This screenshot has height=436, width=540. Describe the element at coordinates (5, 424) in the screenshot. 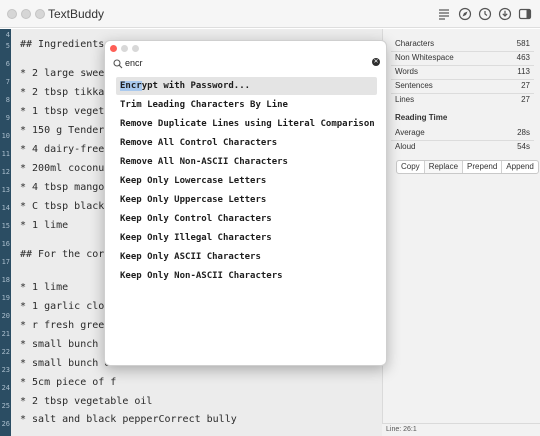

I see `line-number: 26` at that location.